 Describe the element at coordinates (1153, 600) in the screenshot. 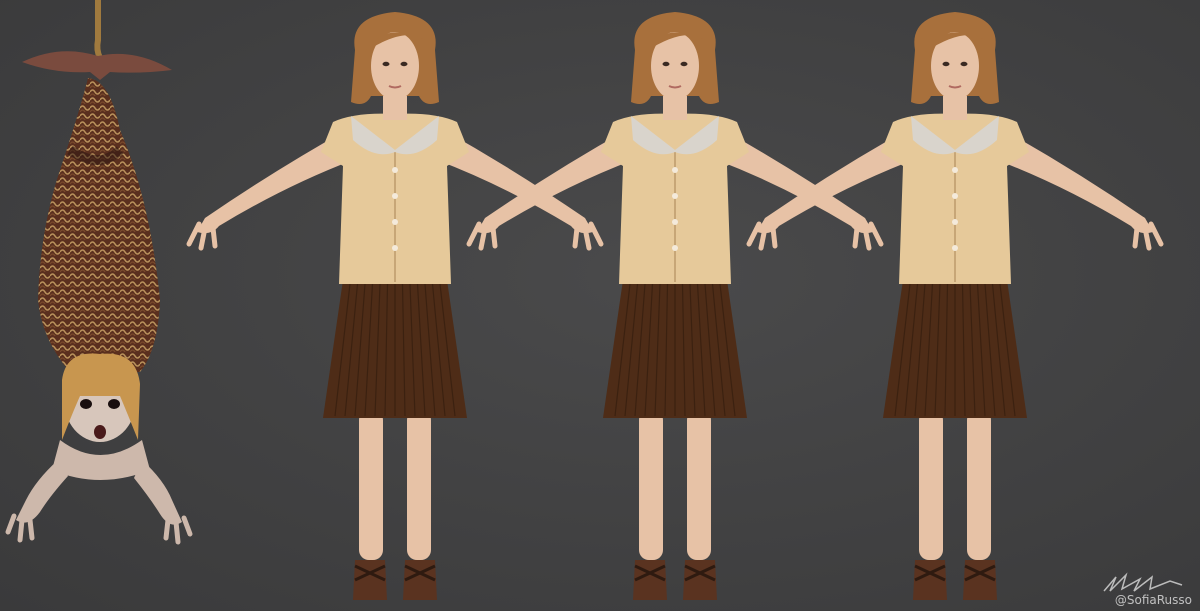

I see `watermark-handle: @SofiaRusso` at that location.